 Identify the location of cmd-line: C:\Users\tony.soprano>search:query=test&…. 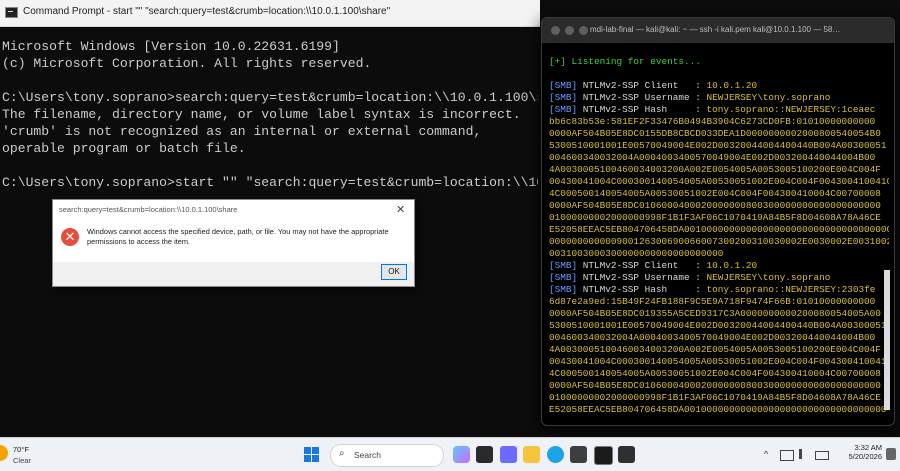
(270, 97).